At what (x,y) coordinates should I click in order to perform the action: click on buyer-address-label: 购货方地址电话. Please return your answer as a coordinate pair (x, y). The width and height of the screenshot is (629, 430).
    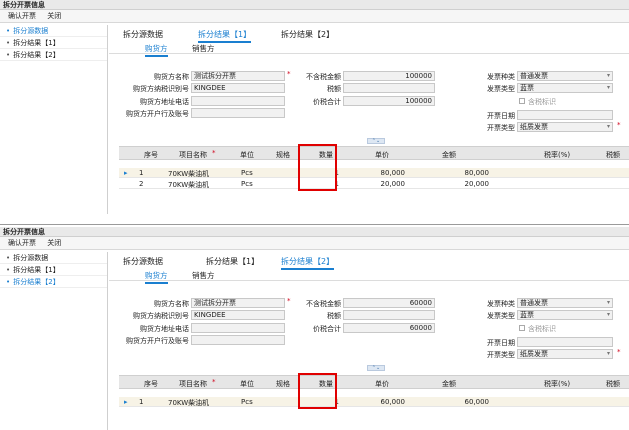
    Looking at the image, I should click on (164, 329).